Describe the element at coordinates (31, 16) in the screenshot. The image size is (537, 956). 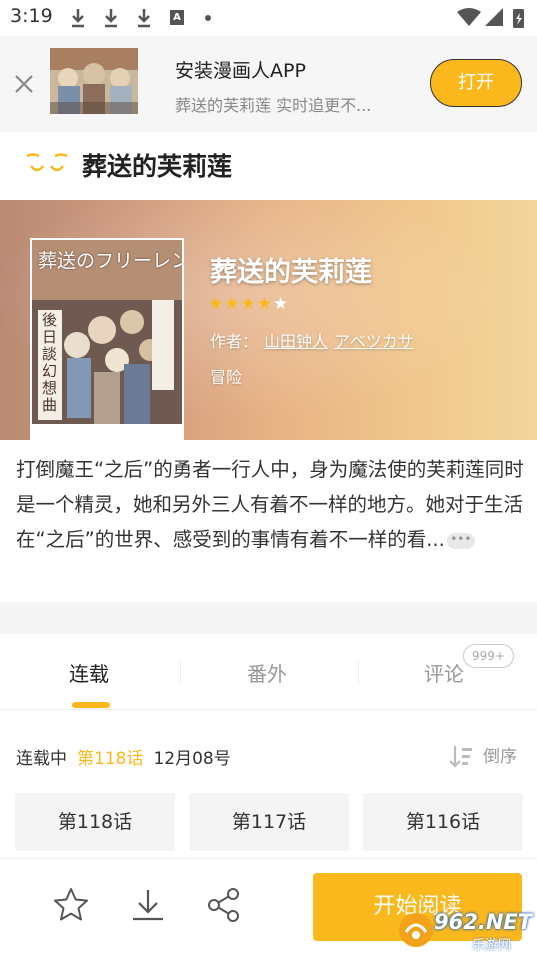
I see `status-time: 3:19` at that location.